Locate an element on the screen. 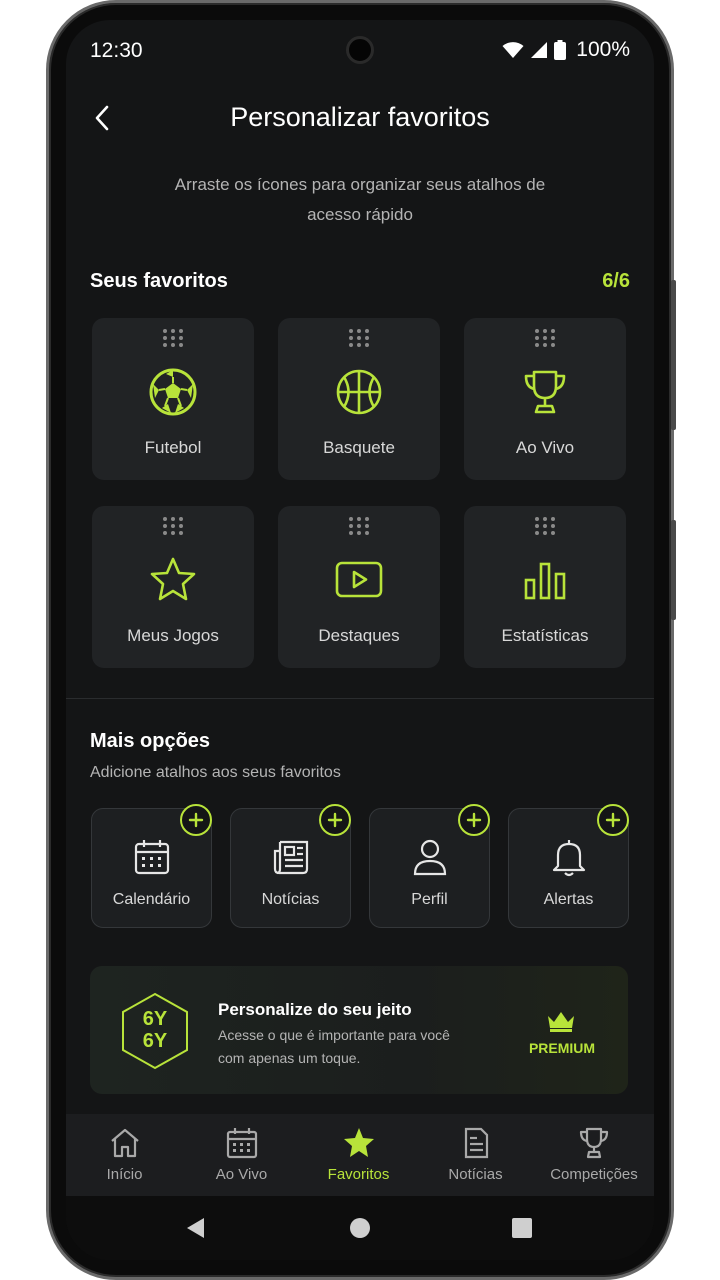 This screenshot has width=720, height=1280. favorite-label: Meus Jogos is located at coordinates (173, 635).